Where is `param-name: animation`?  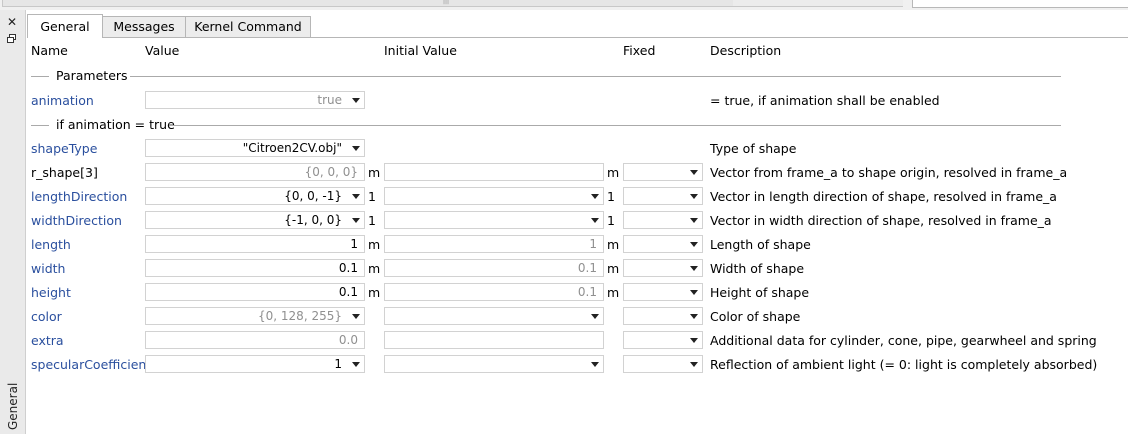
param-name: animation is located at coordinates (62, 100).